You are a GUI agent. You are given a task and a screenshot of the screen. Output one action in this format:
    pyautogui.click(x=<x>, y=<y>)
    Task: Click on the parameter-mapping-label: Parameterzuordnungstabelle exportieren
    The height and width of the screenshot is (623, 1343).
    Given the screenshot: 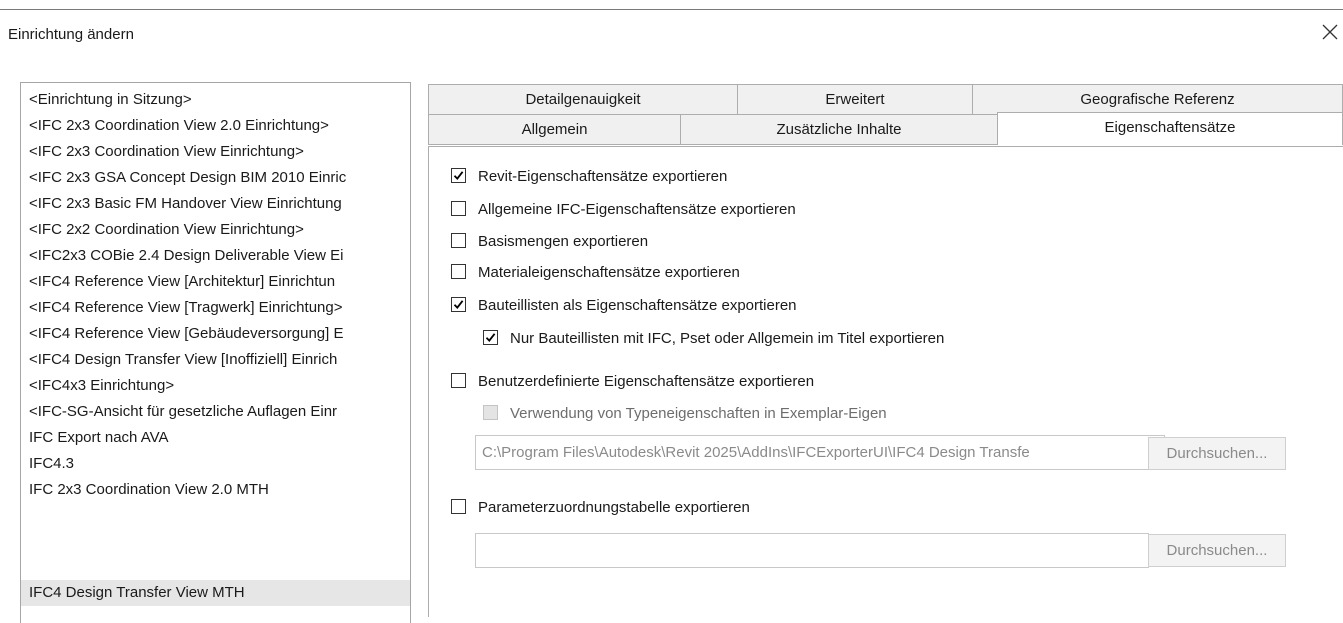 What is the action you would take?
    pyautogui.click(x=614, y=507)
    